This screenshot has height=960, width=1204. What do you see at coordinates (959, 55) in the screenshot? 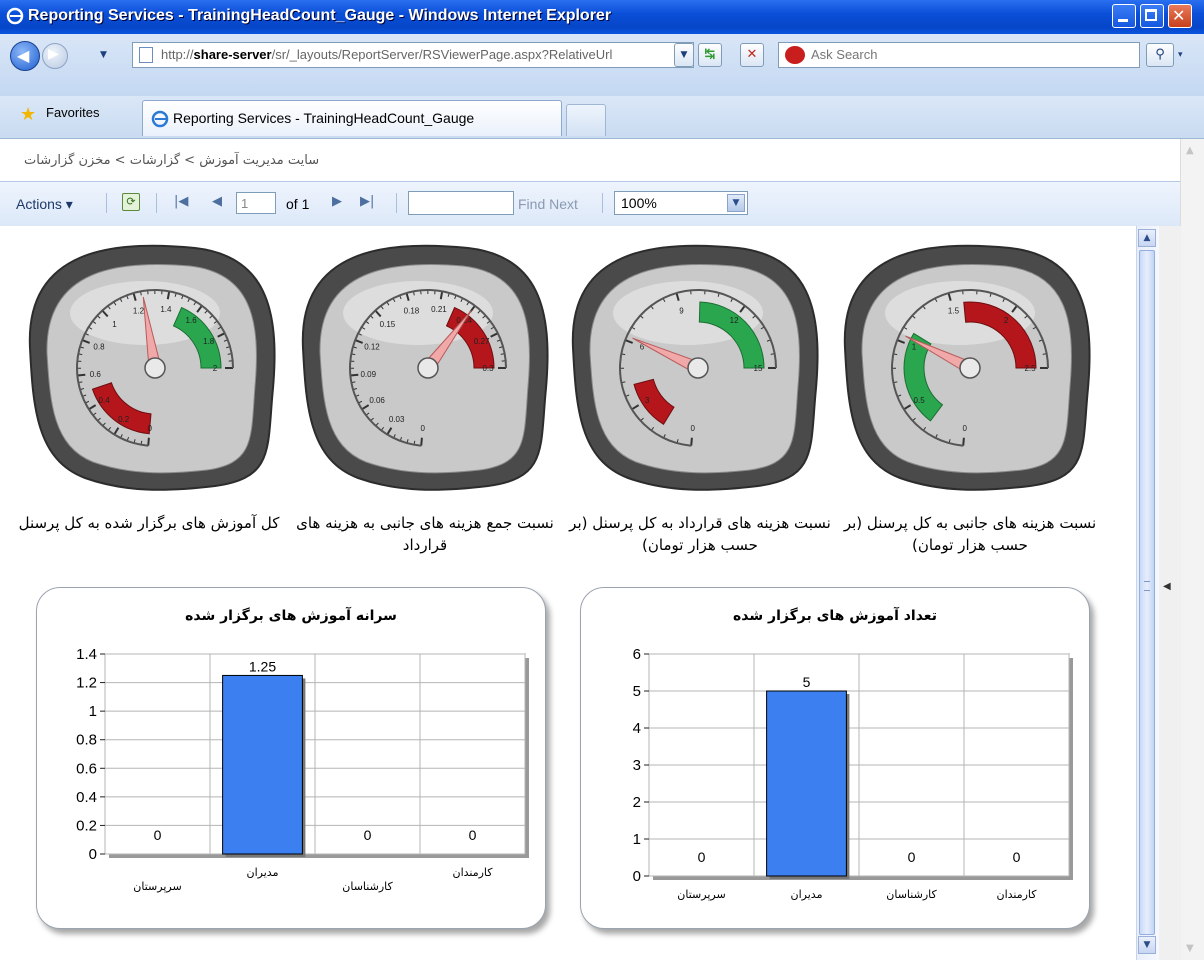
I see `search-input: Ask Search` at bounding box center [959, 55].